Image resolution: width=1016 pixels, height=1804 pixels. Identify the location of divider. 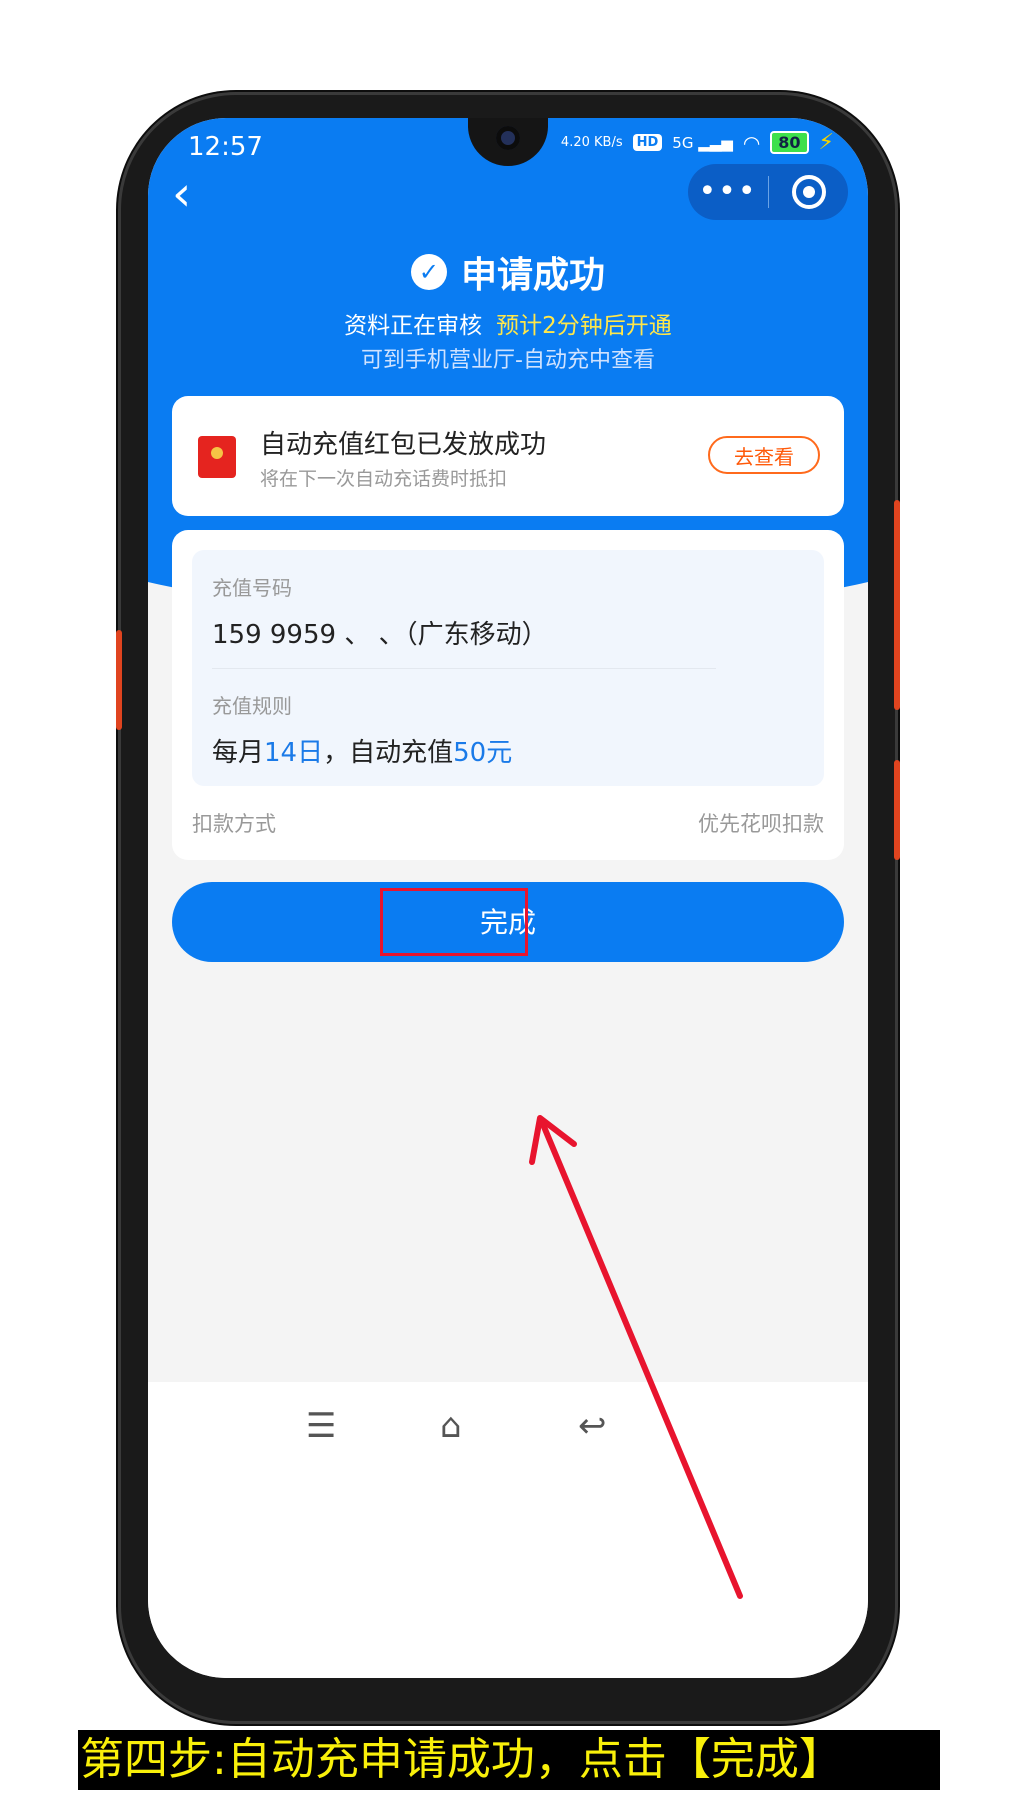
(464, 668).